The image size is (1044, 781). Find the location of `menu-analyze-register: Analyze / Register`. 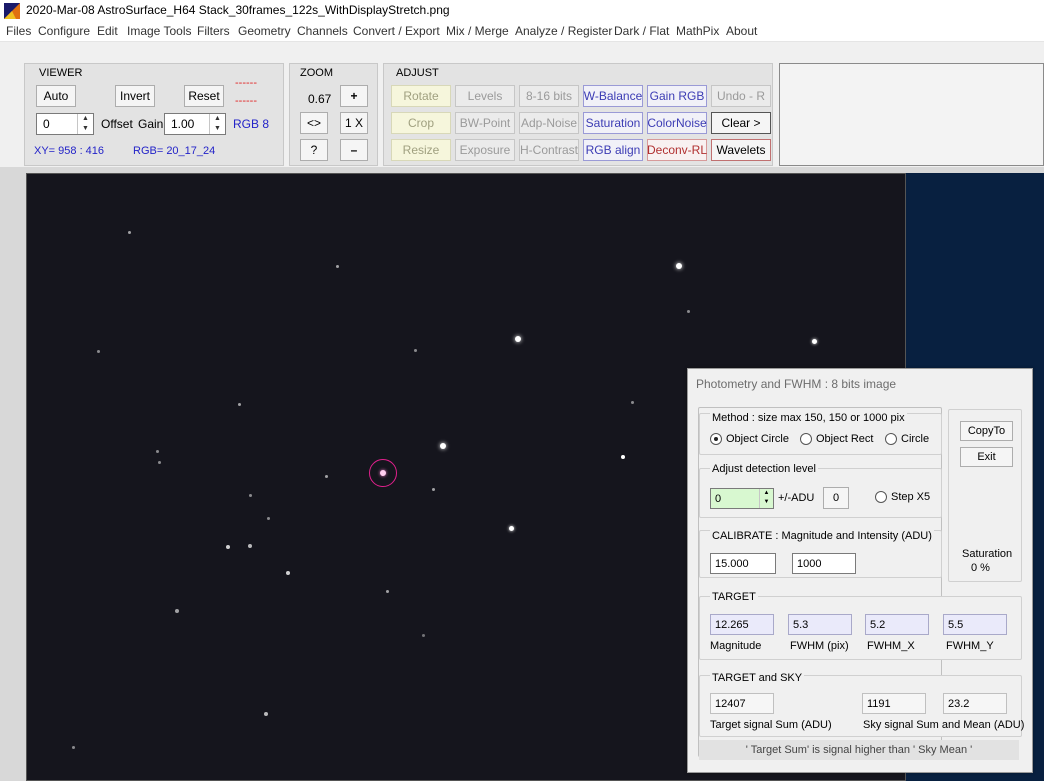

menu-analyze-register: Analyze / Register is located at coordinates (563, 31).